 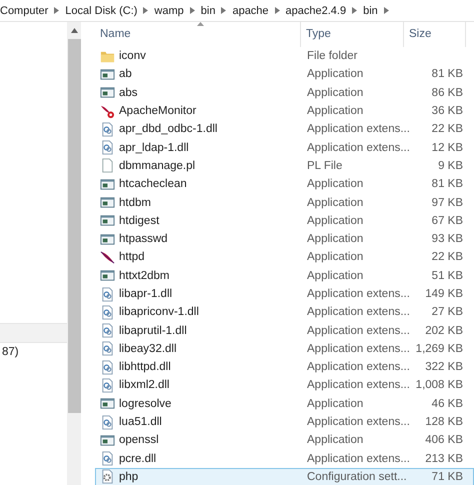 I want to click on file-row: httpd Application 22 KB, so click(x=284, y=257).